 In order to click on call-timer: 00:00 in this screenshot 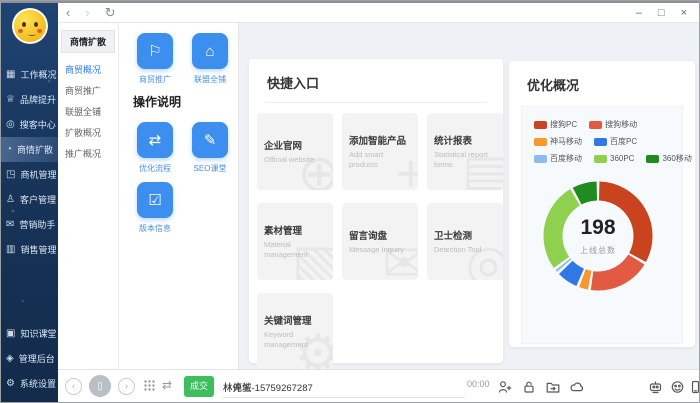, I will do `click(478, 384)`.